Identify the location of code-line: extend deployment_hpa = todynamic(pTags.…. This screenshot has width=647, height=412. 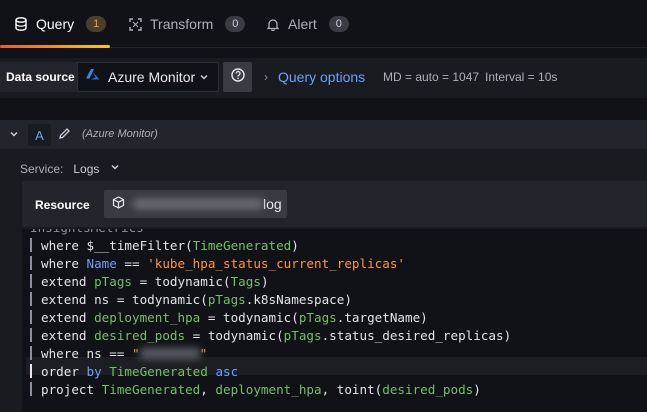
(229, 318).